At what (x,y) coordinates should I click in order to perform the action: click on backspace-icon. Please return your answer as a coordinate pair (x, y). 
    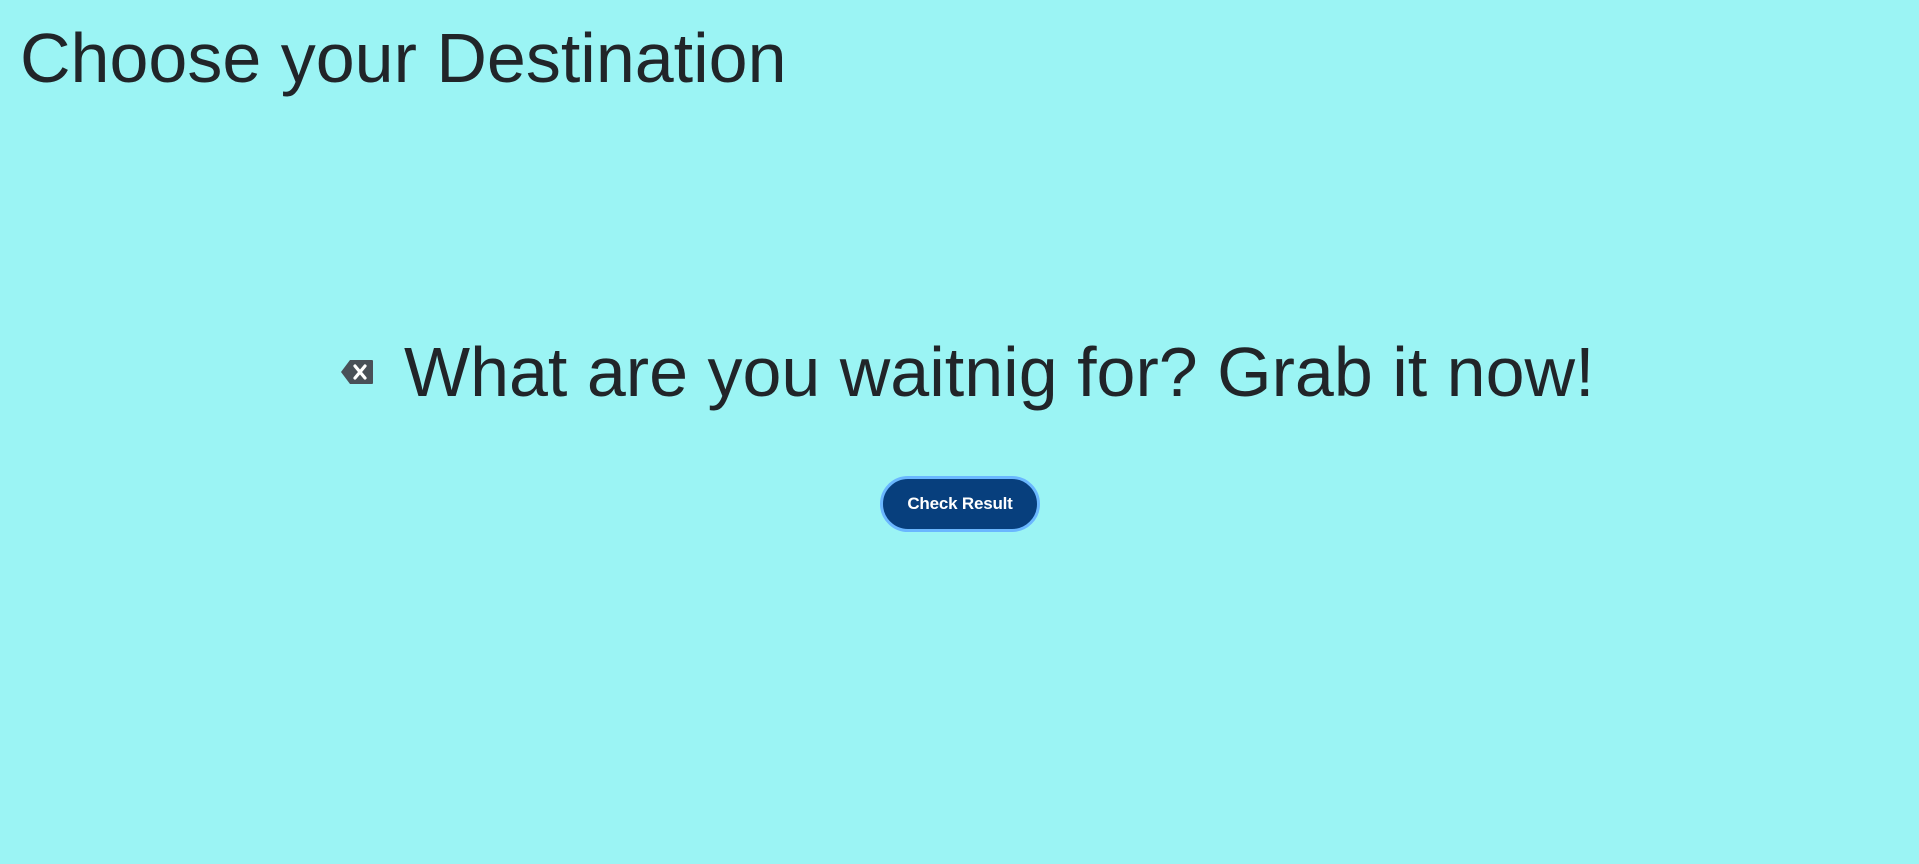
    Looking at the image, I should click on (357, 372).